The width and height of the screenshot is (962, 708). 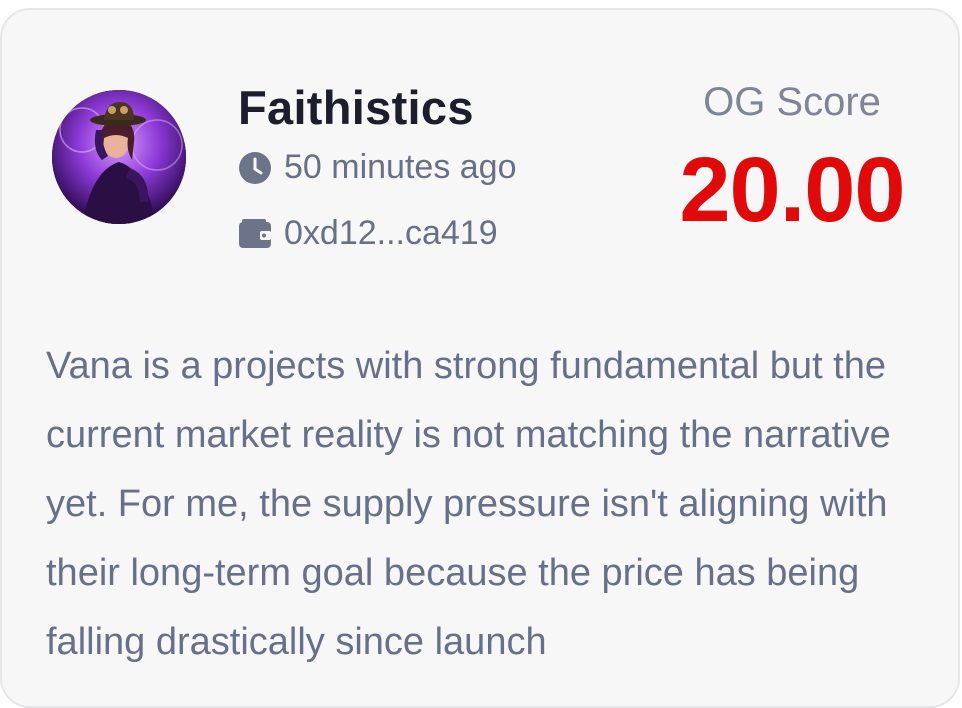 What do you see at coordinates (792, 102) in the screenshot?
I see `og-score-label: OG Score` at bounding box center [792, 102].